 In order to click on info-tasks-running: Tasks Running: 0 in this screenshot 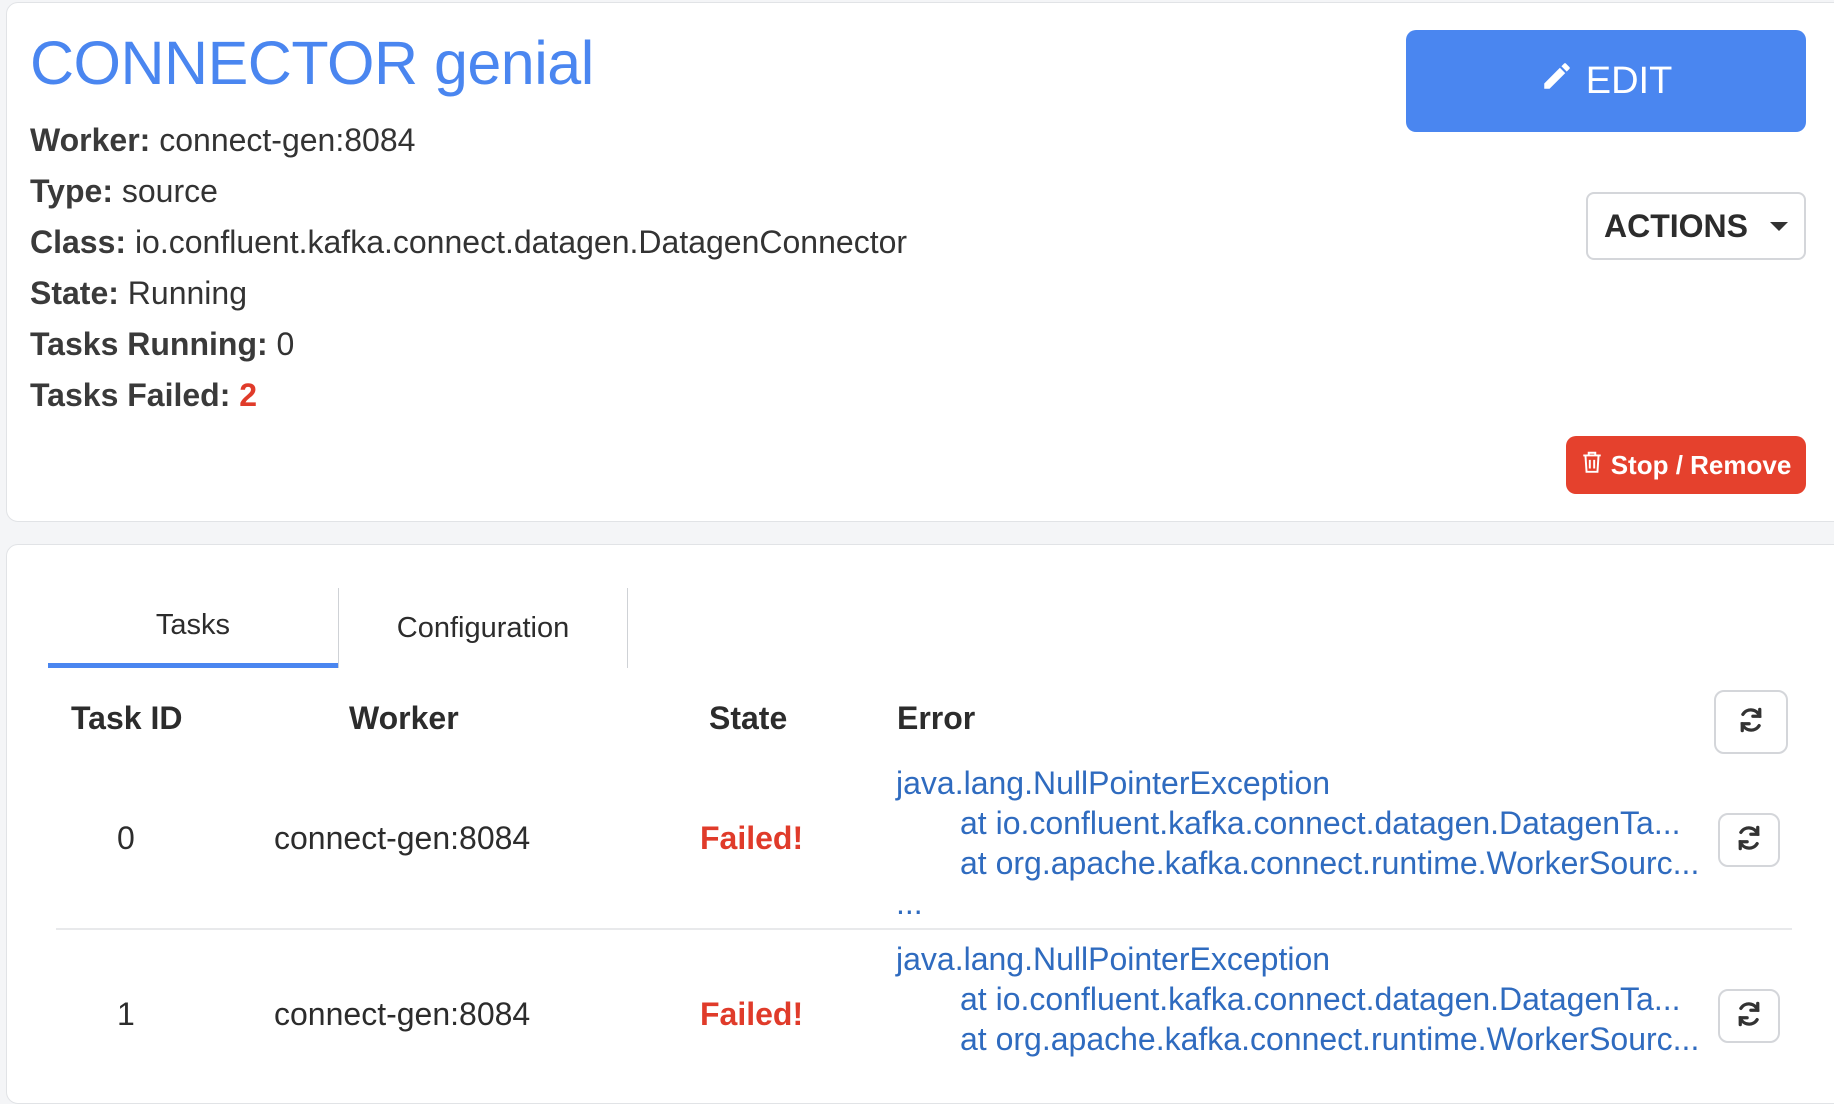, I will do `click(162, 344)`.